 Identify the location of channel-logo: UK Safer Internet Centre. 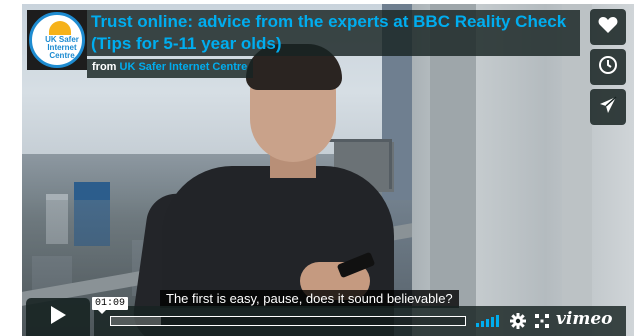
(57, 40).